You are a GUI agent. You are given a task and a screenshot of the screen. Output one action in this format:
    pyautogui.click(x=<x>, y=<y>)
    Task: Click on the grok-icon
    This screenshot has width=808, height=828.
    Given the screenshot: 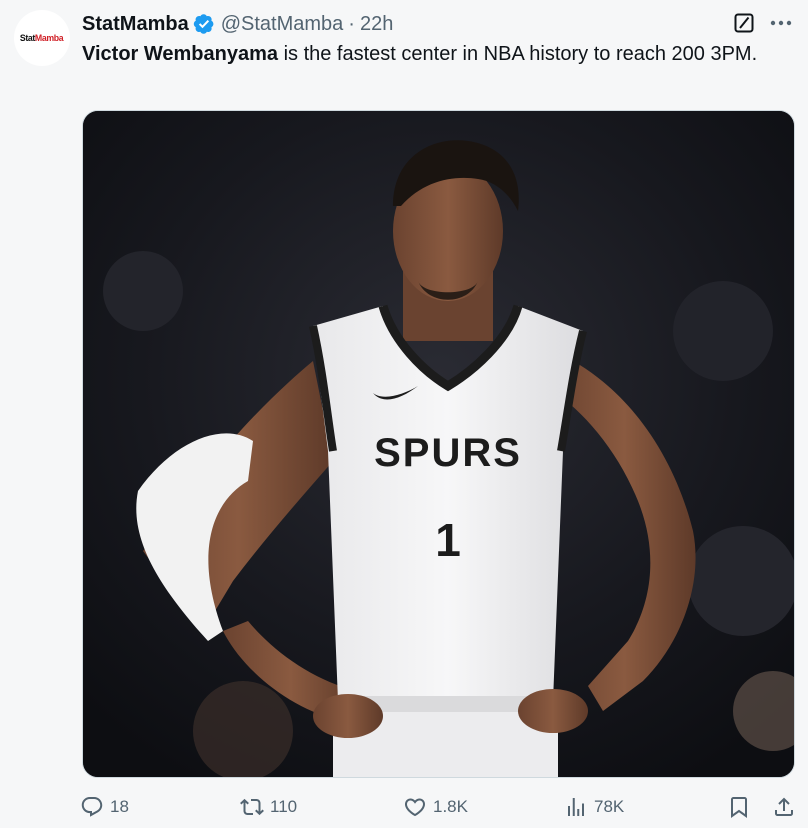 What is the action you would take?
    pyautogui.click(x=744, y=23)
    